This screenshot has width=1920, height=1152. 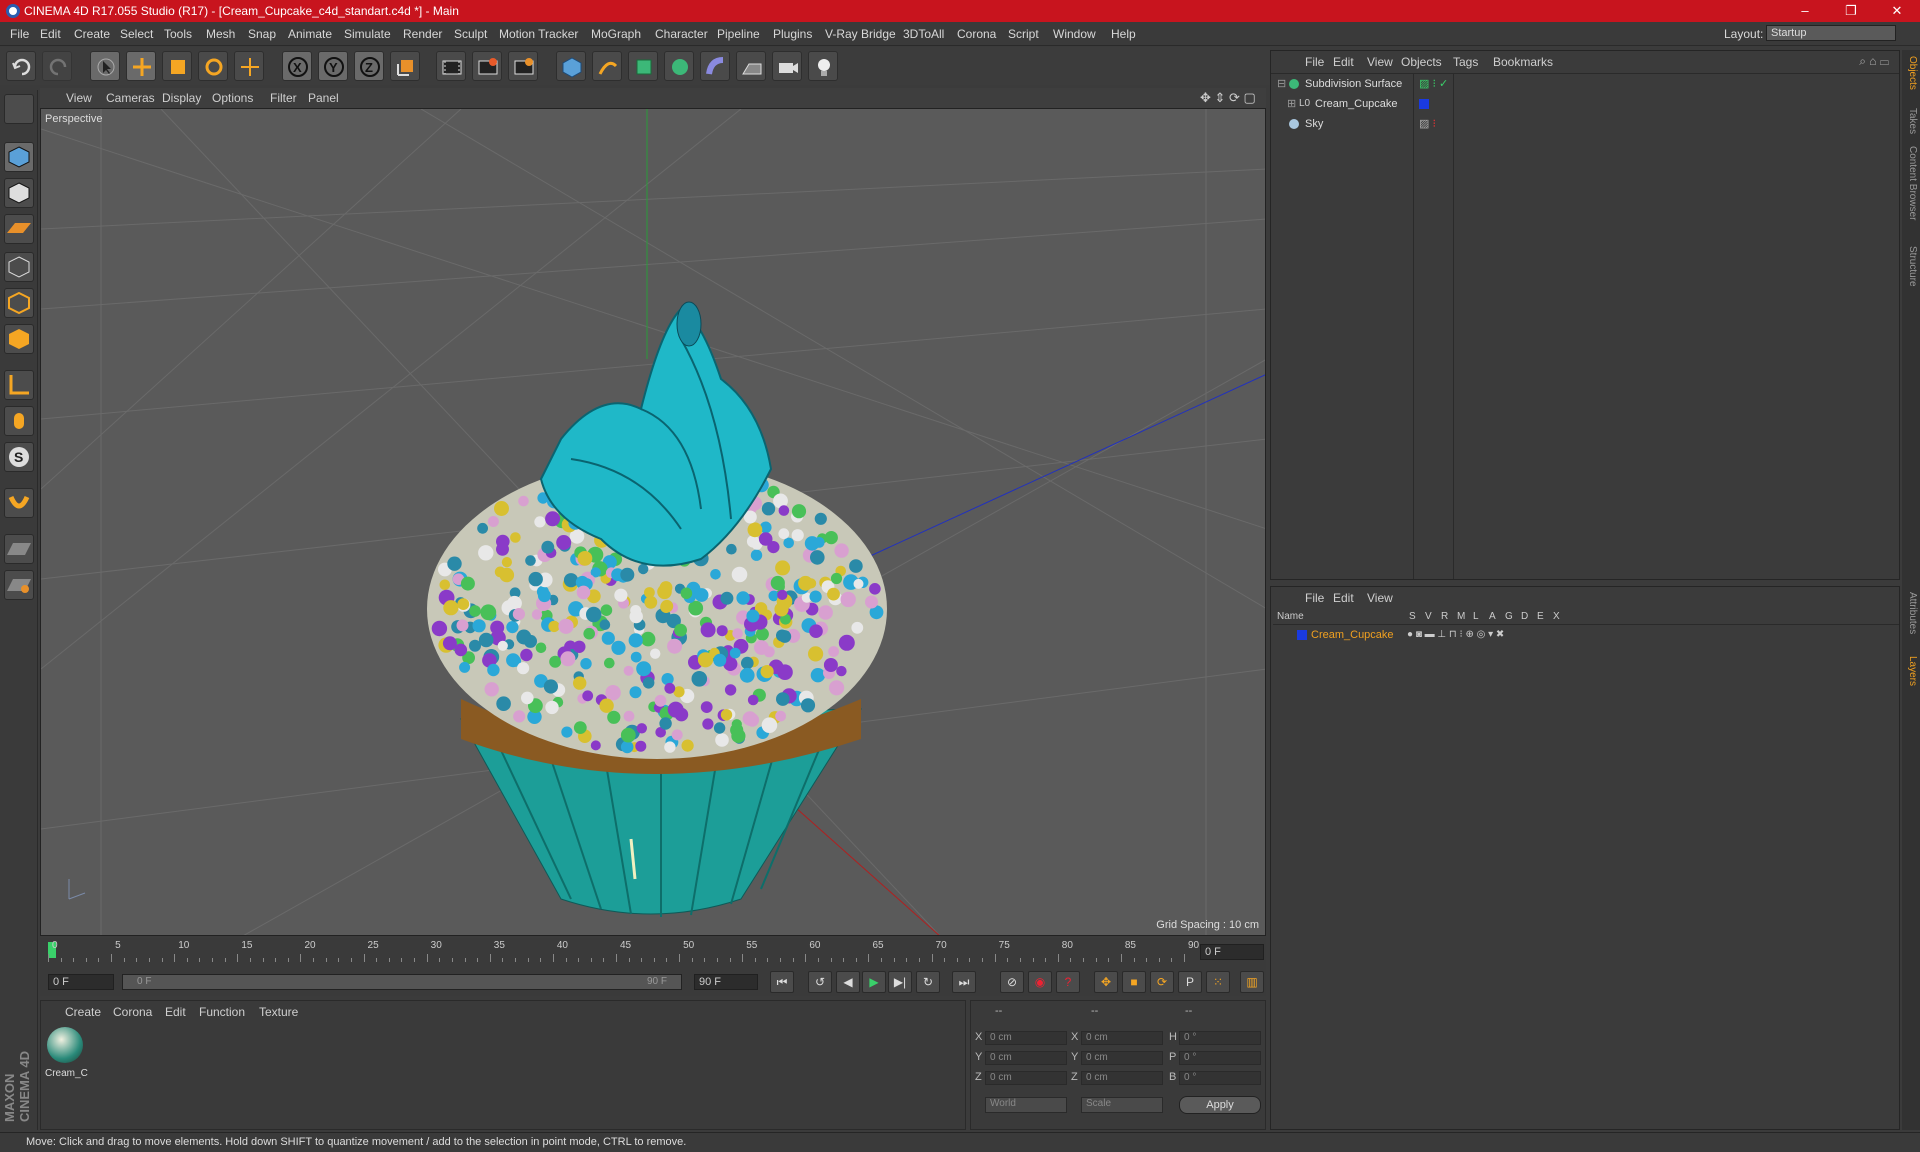 What do you see at coordinates (1122, 1105) in the screenshot?
I see `coord-scale-dropdown: Scale` at bounding box center [1122, 1105].